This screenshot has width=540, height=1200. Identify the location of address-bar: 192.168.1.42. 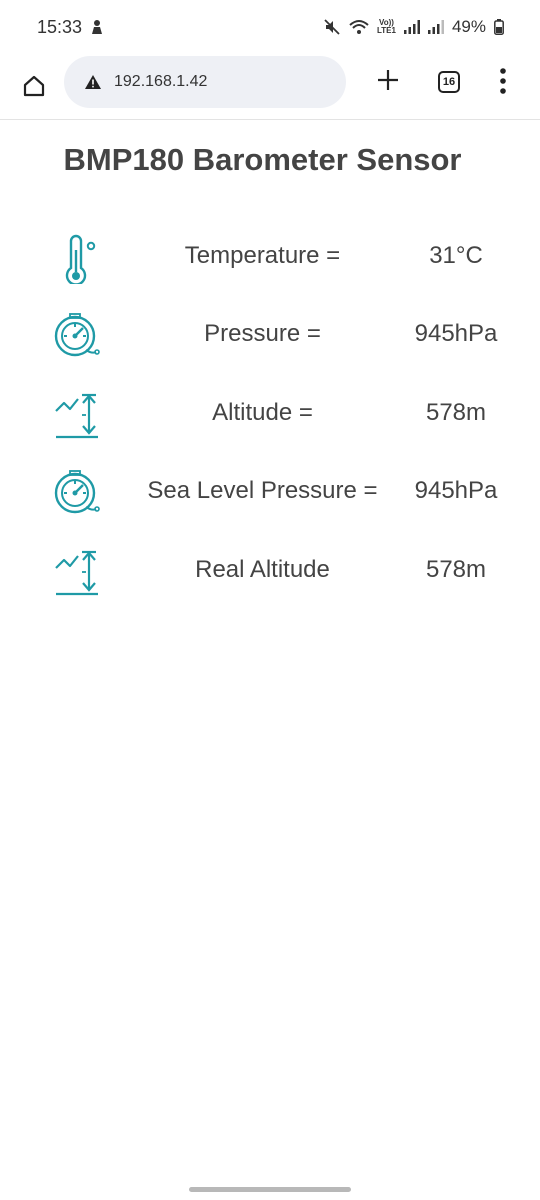
(205, 82).